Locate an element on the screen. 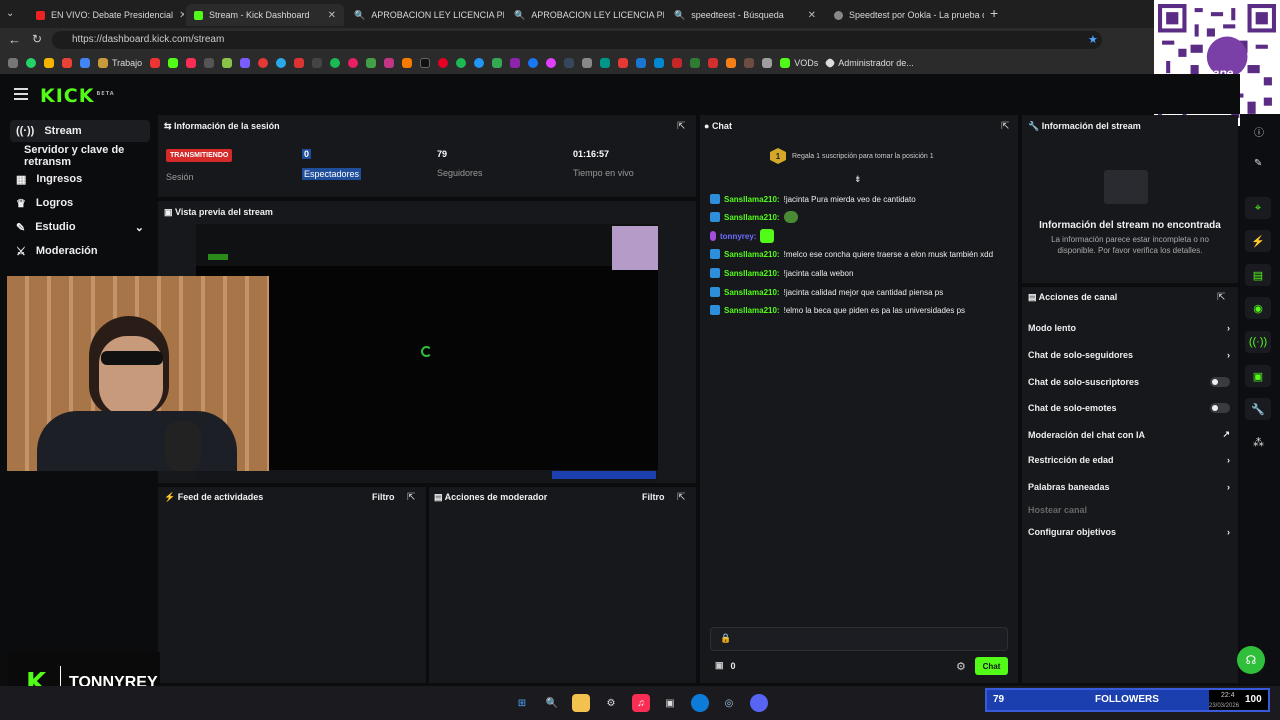 The width and height of the screenshot is (1280, 720). music-app-icon: ♫ is located at coordinates (641, 703).